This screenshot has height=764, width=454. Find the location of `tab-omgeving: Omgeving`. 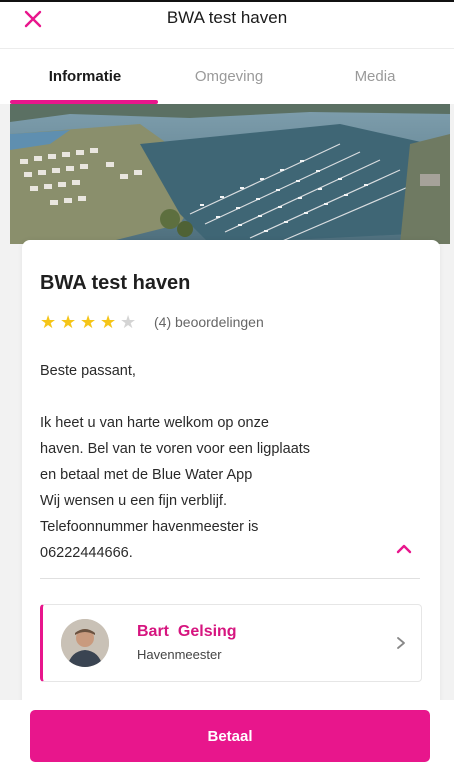

tab-omgeving: Omgeving is located at coordinates (229, 77).